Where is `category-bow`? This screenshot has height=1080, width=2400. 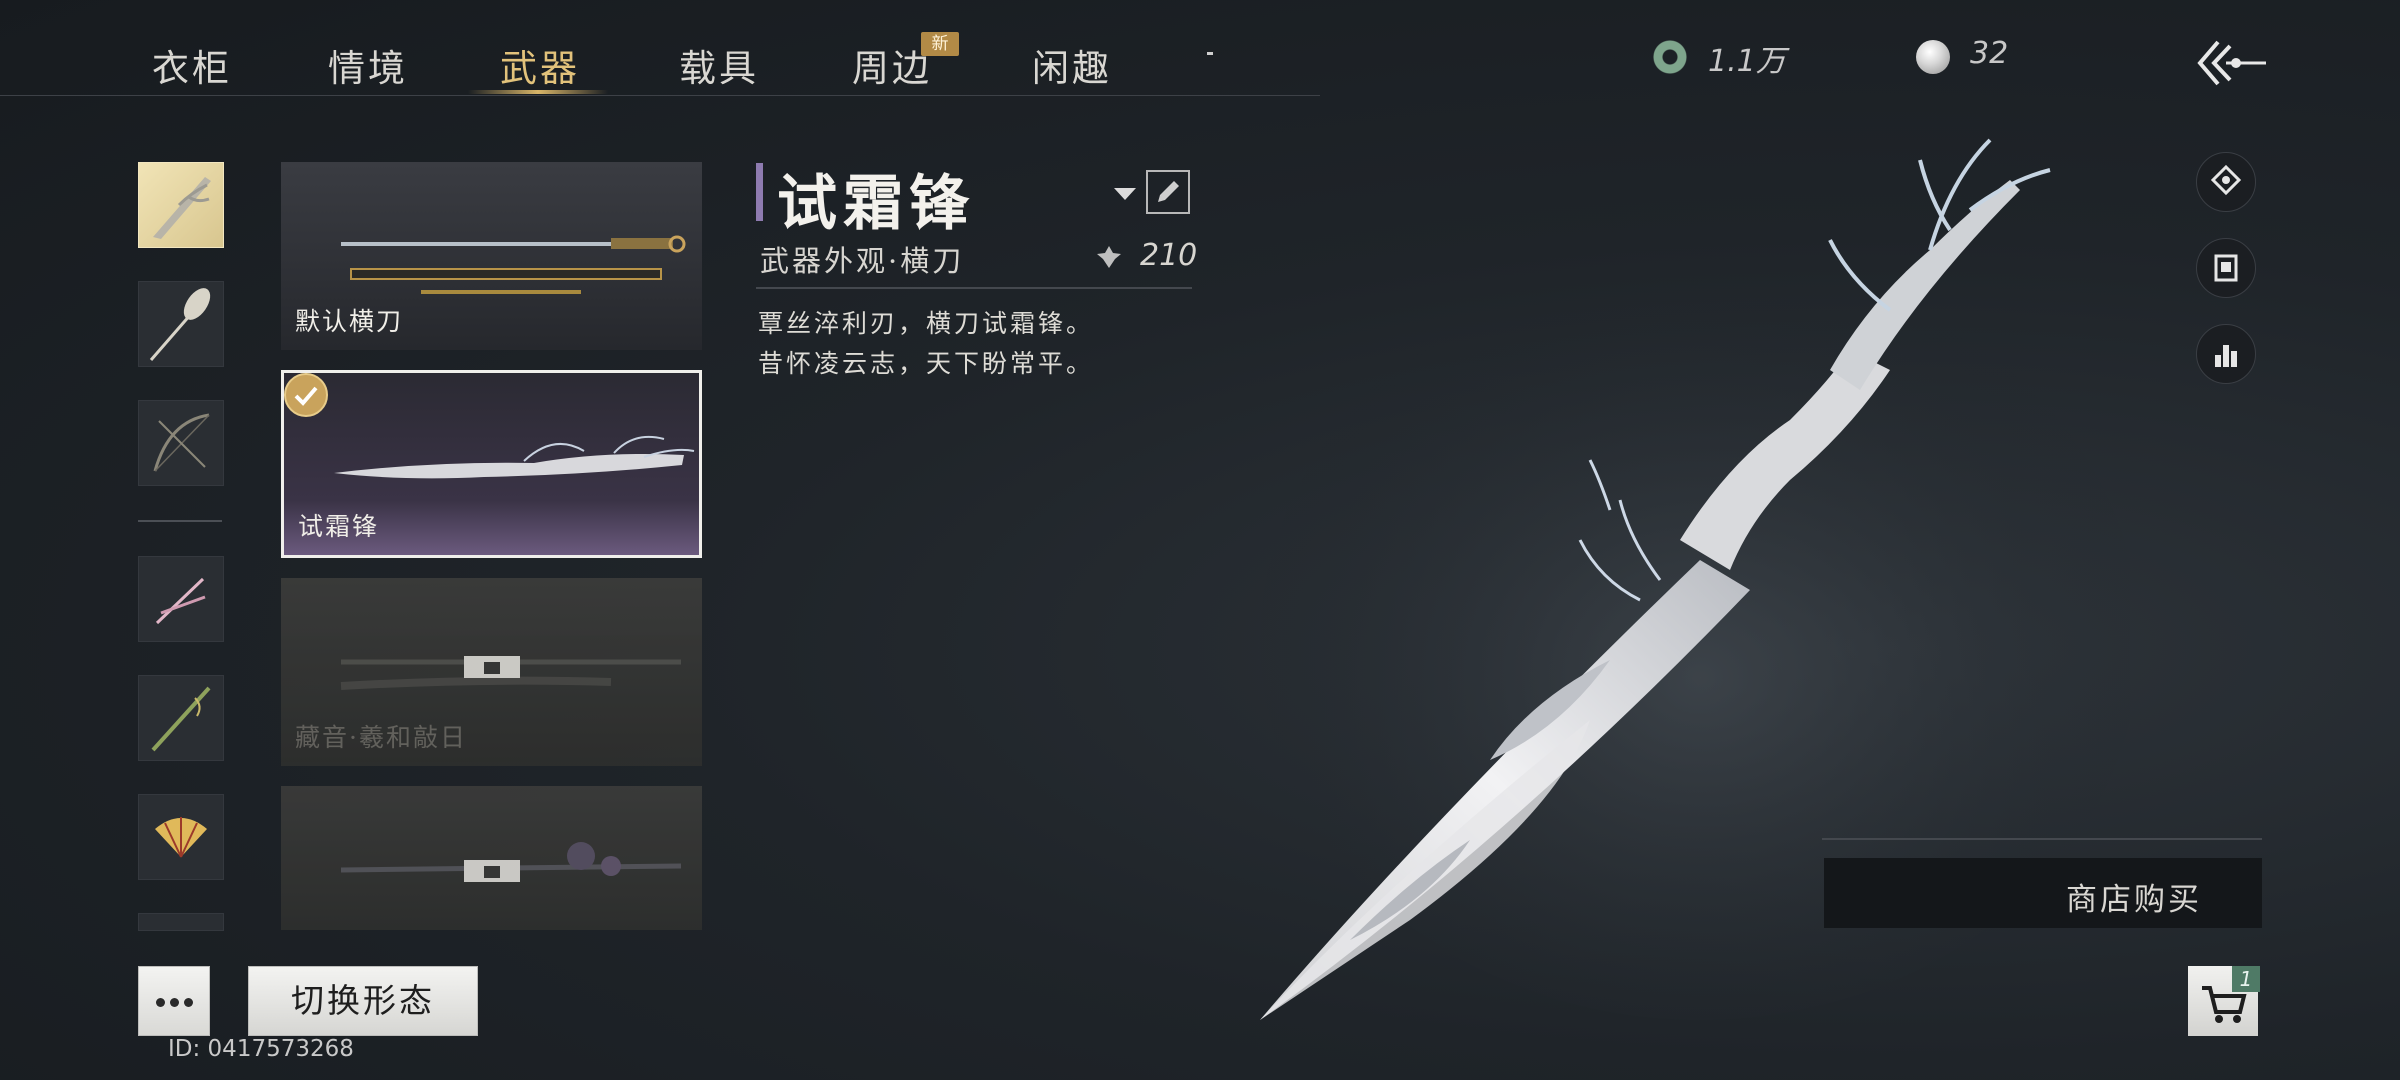 category-bow is located at coordinates (181, 443).